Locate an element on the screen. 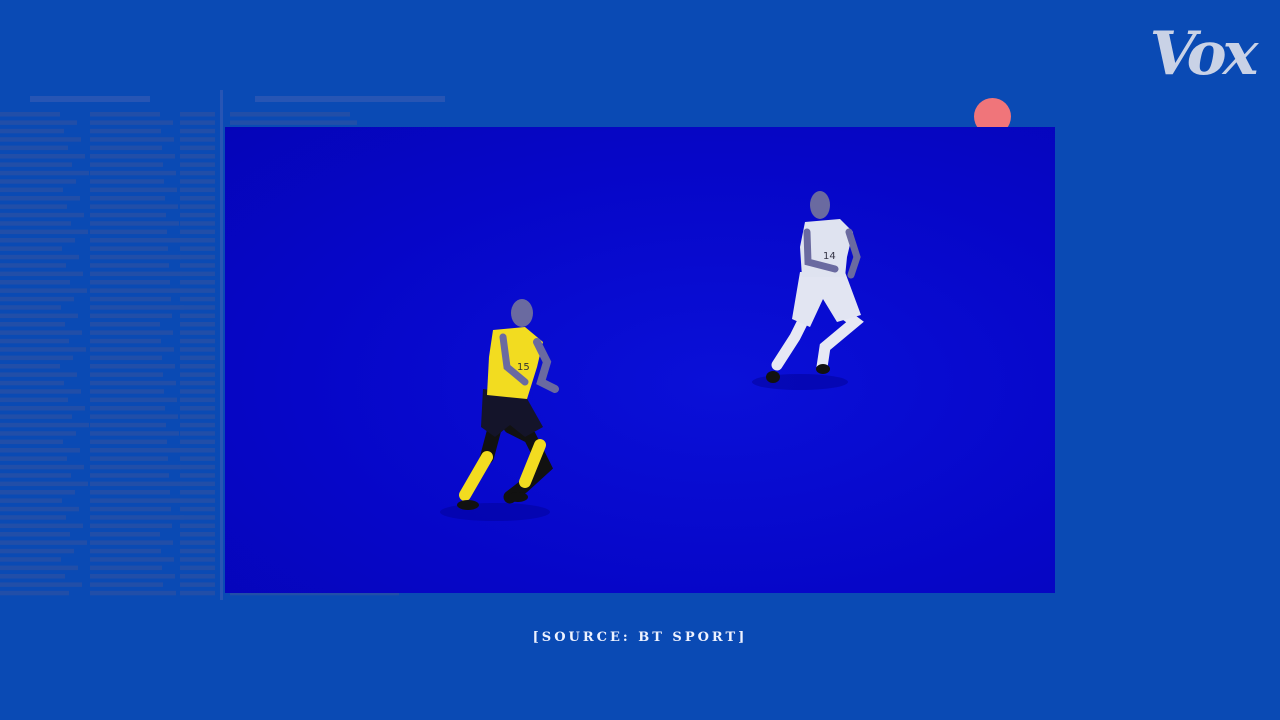  player-white: 14 is located at coordinates (815, 287).